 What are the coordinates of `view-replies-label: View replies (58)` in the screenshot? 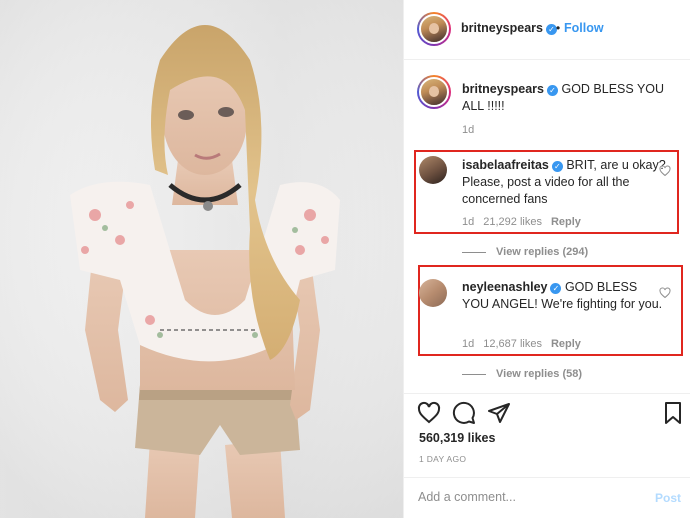 It's located at (539, 374).